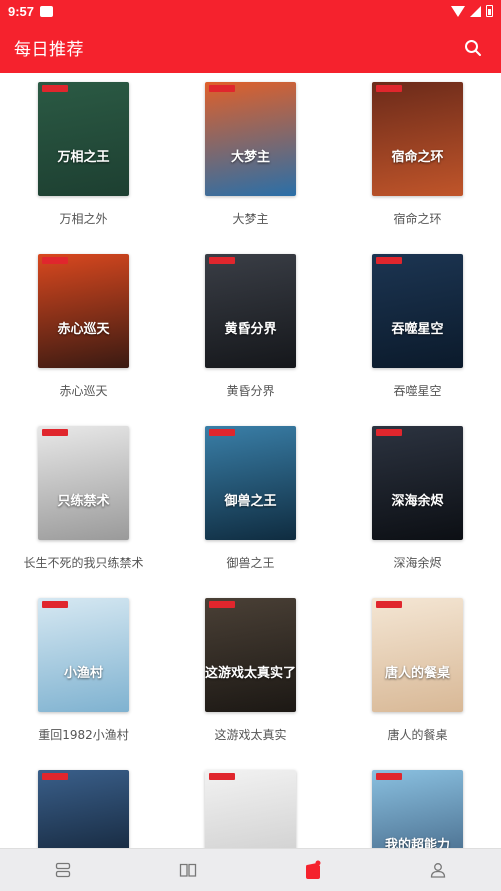 The height and width of the screenshot is (891, 501). Describe the element at coordinates (83, 157) in the screenshot. I see `cover-title: 万相之王` at that location.